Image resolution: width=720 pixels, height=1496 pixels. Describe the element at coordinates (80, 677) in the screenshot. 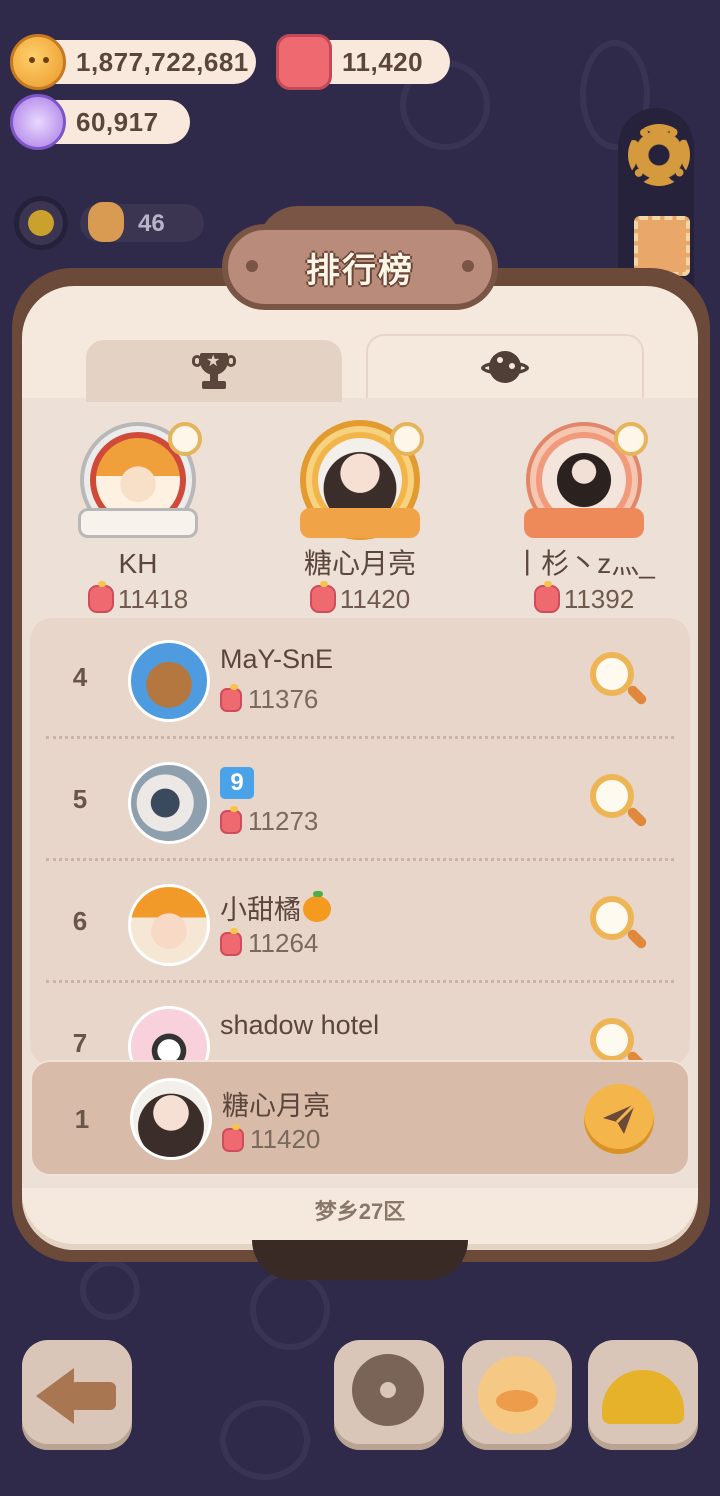

I see `rank-number: 4` at that location.